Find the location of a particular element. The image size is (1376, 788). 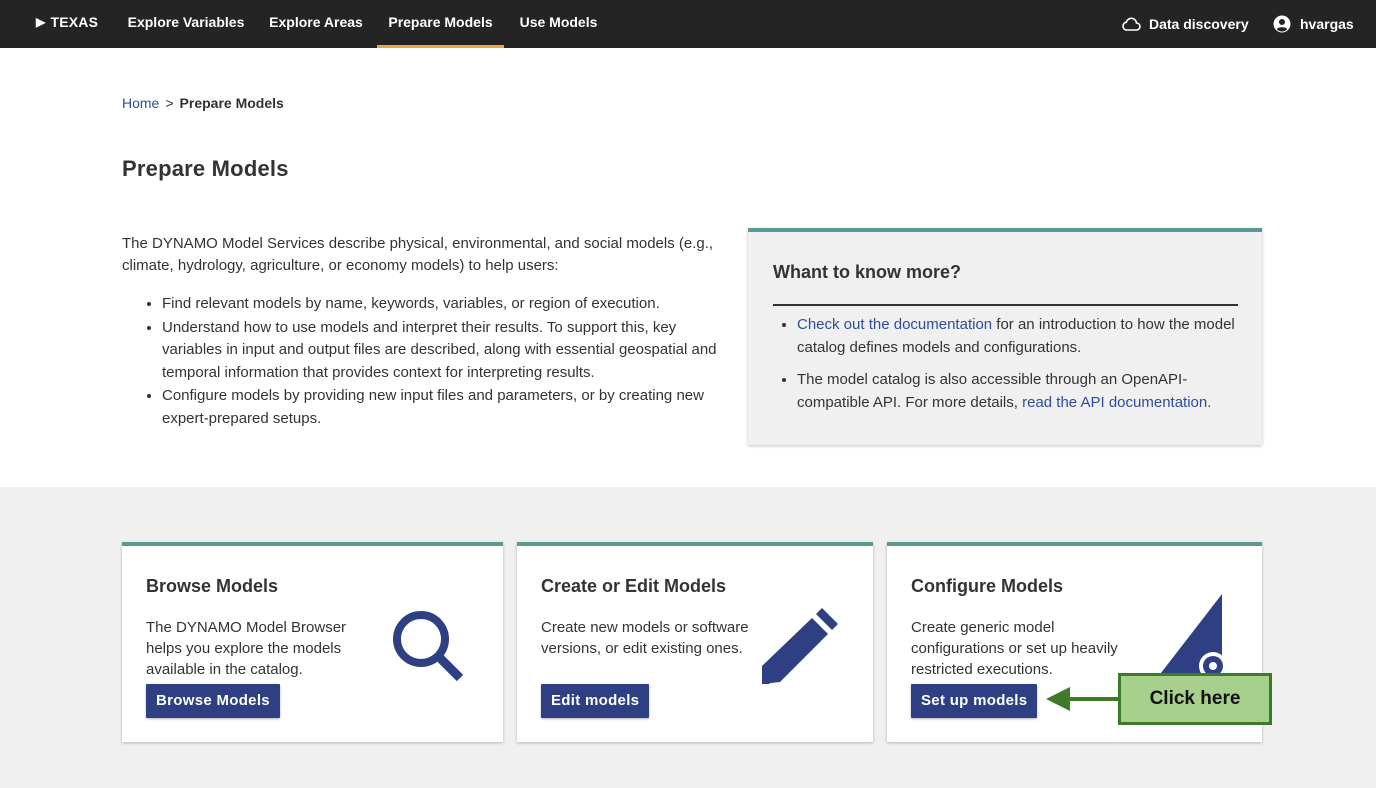

nav-explore-variables: Explore Variables is located at coordinates (186, 24).